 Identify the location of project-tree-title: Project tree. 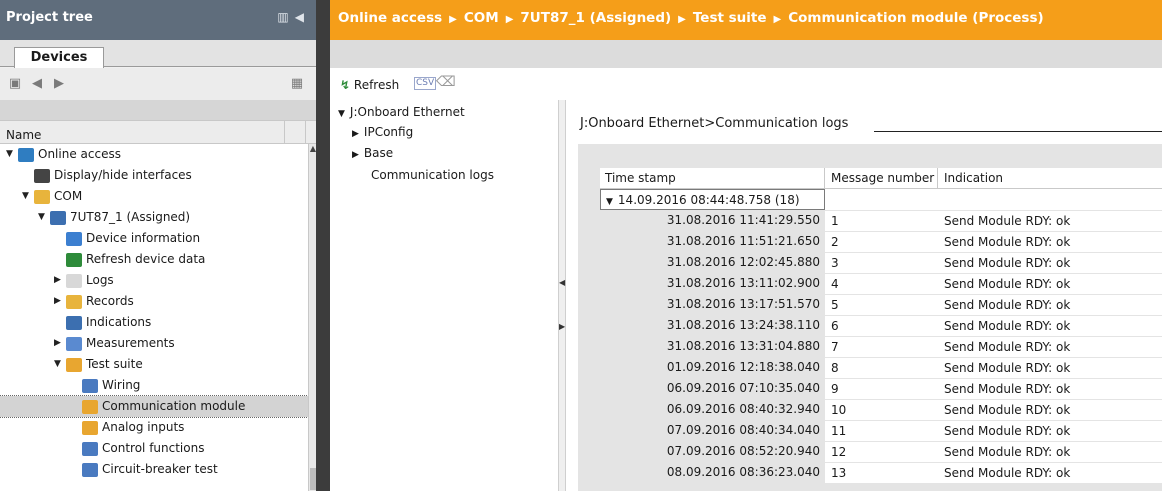
(49, 17).